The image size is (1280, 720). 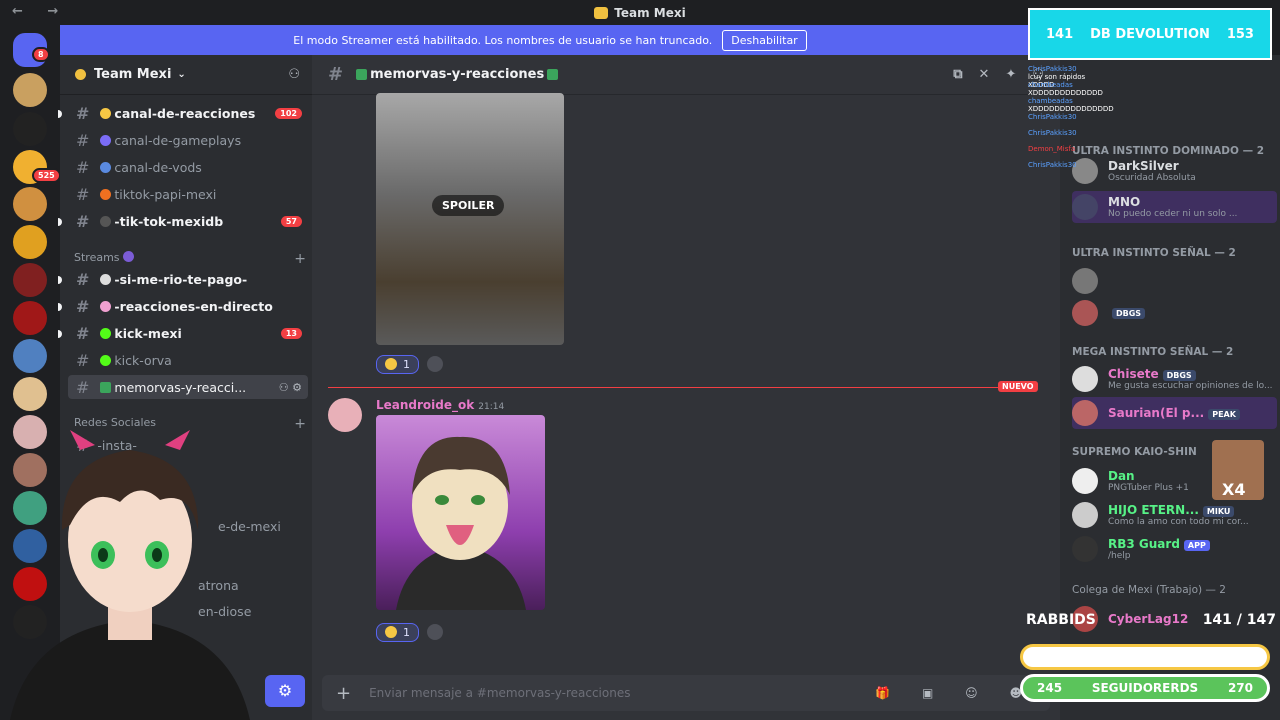 I want to click on overlay-follow-left: 245, so click(x=1050, y=688).